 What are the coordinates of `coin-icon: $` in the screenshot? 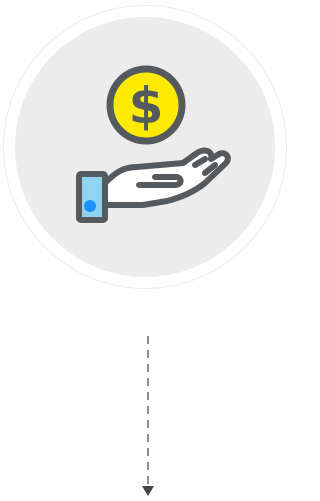 It's located at (146, 105).